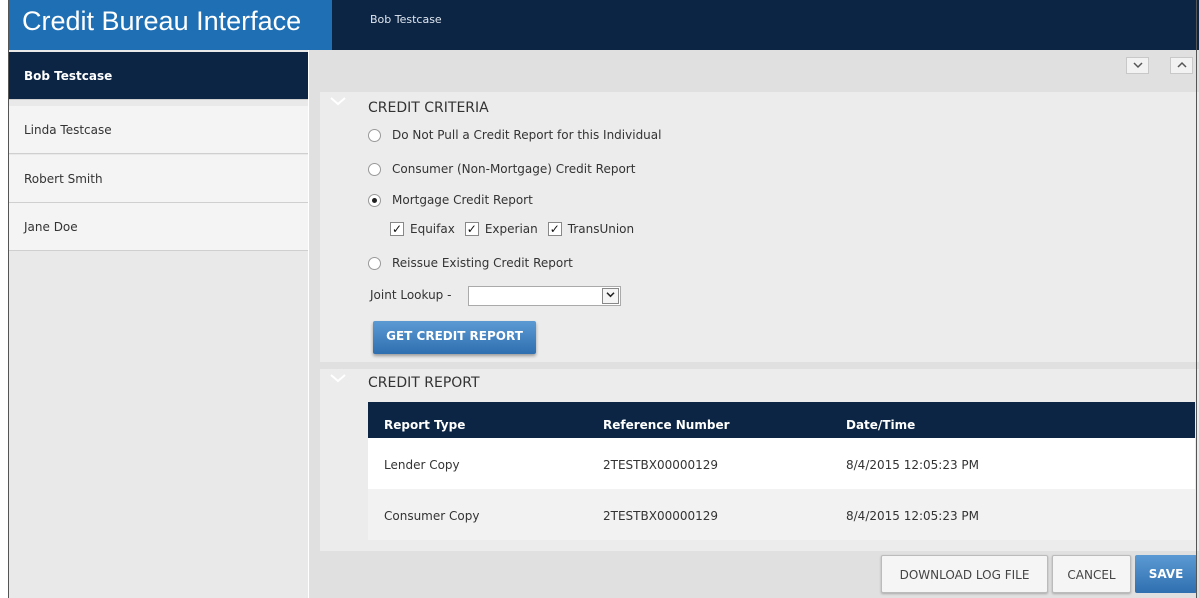  I want to click on option-label: Reissue Existing Credit Report, so click(482, 263).